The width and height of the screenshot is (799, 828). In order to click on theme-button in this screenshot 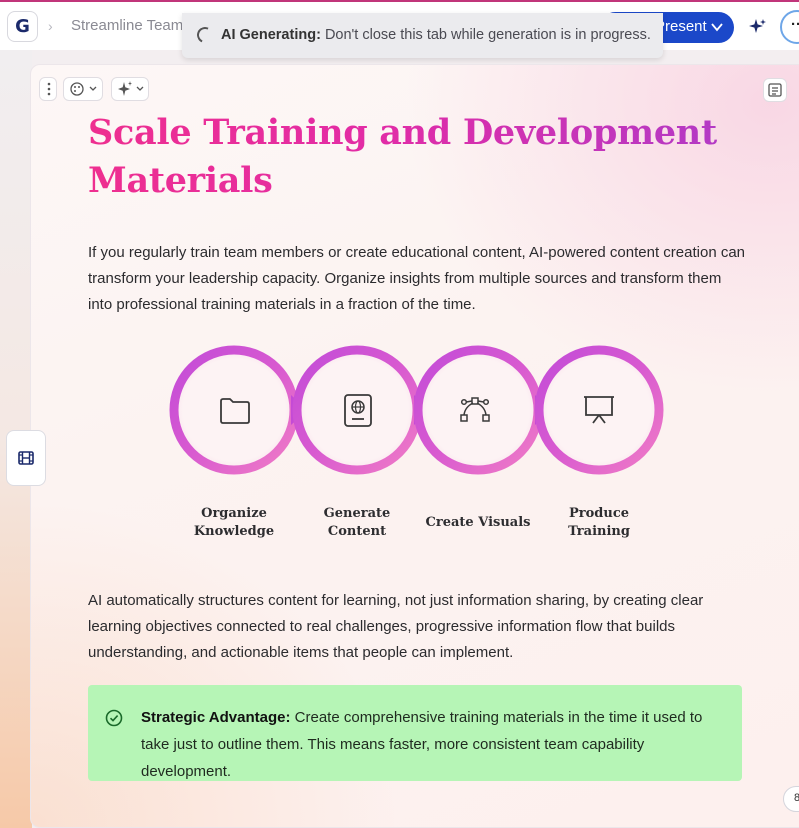, I will do `click(83, 89)`.